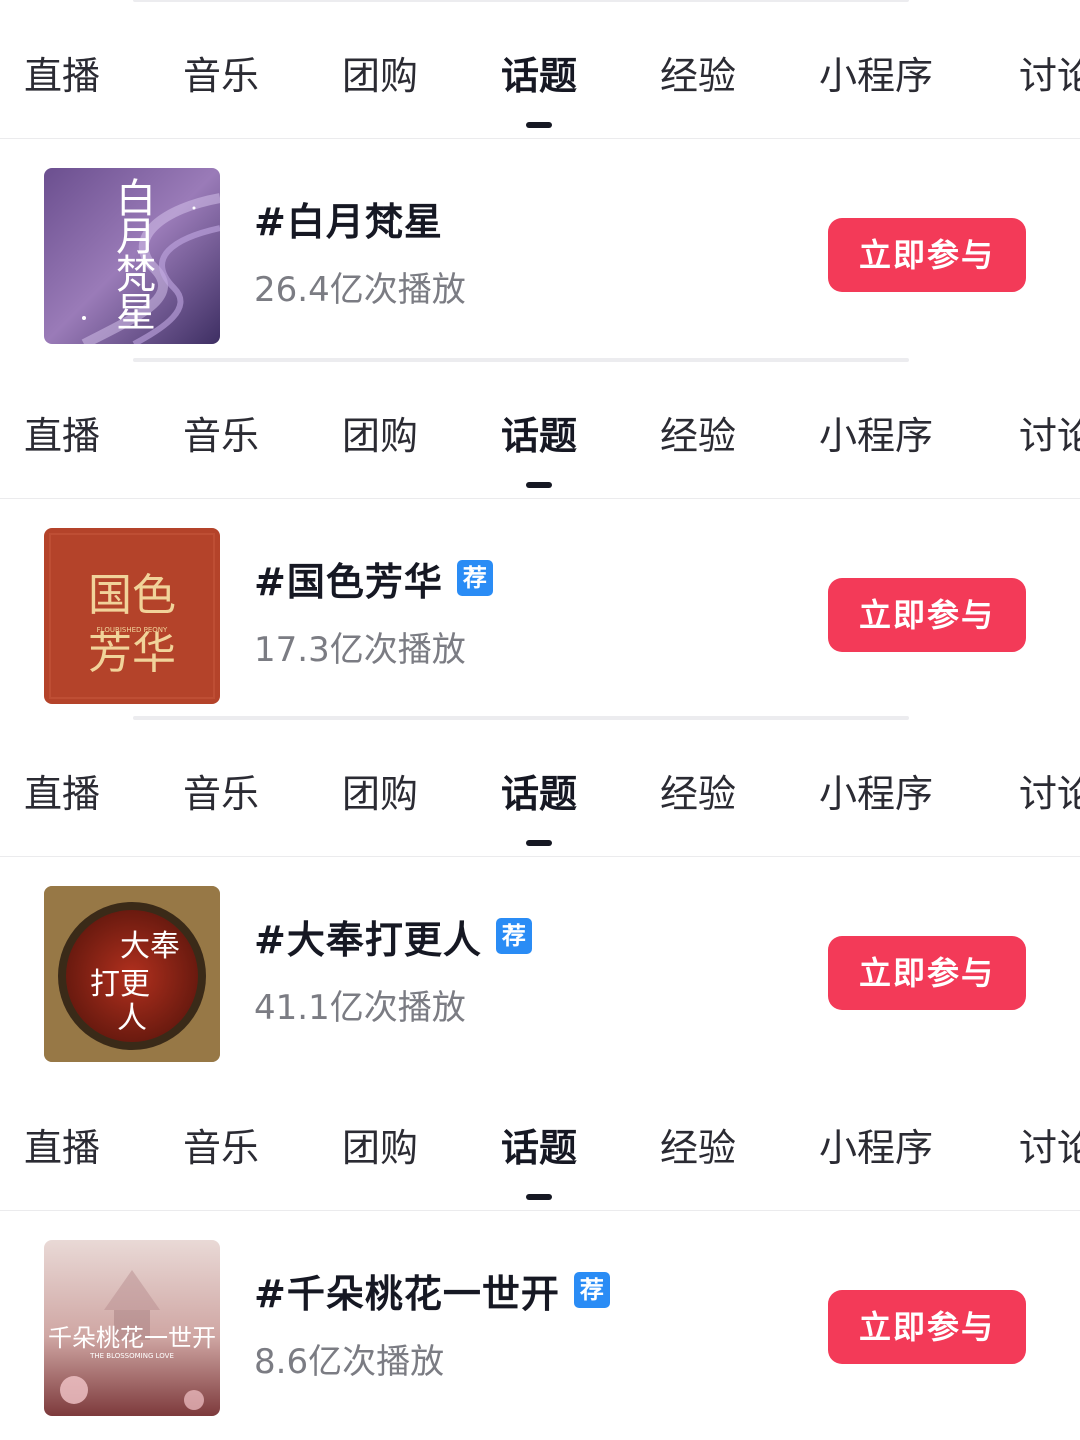 This screenshot has width=1080, height=1440. What do you see at coordinates (132, 653) in the screenshot?
I see `cover-title-text: 芳华` at bounding box center [132, 653].